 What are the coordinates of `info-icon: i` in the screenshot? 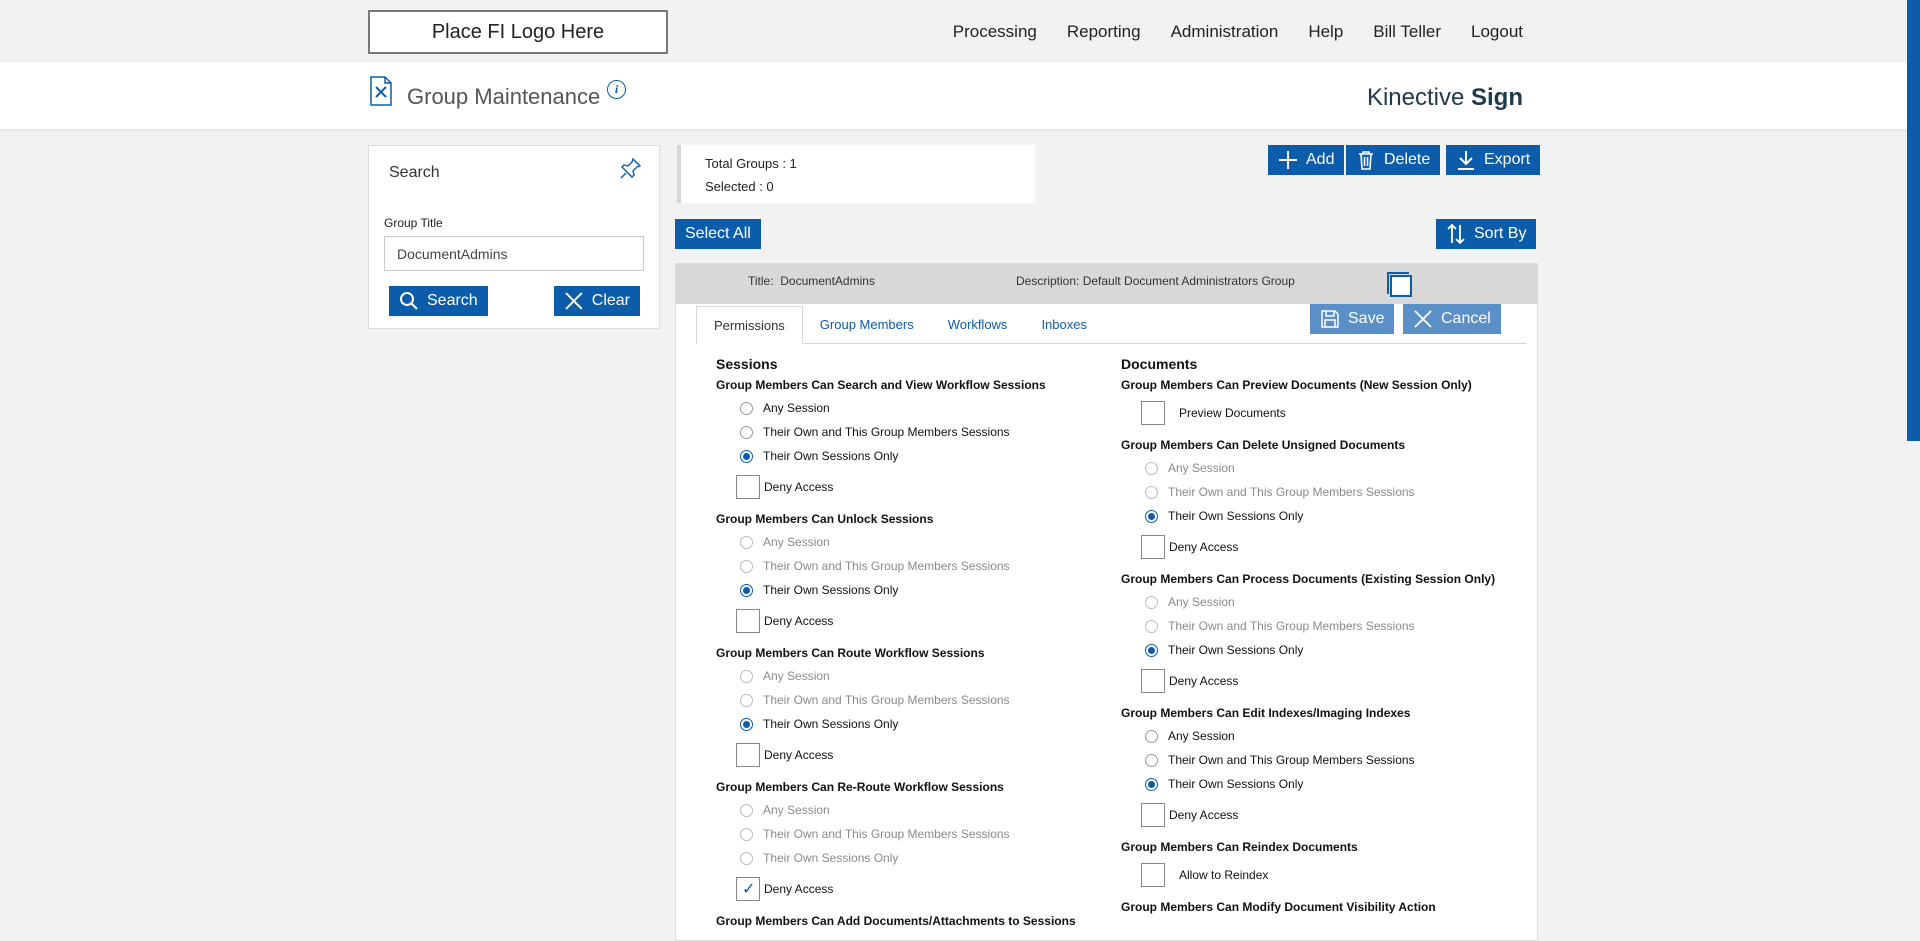 It's located at (616, 89).